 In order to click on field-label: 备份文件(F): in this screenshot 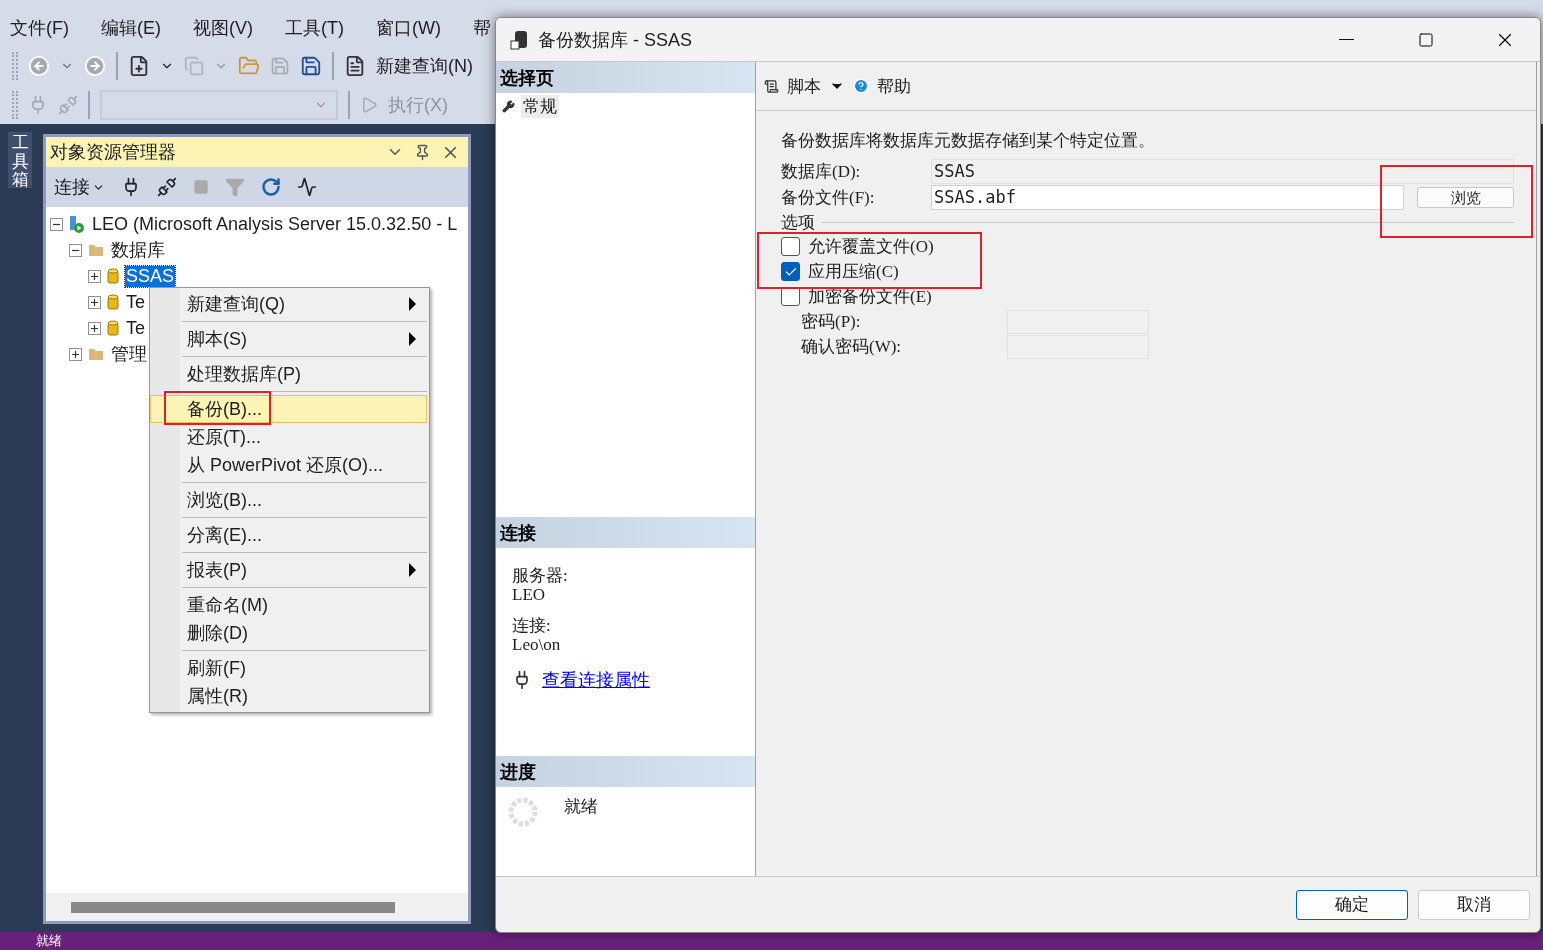, I will do `click(828, 197)`.